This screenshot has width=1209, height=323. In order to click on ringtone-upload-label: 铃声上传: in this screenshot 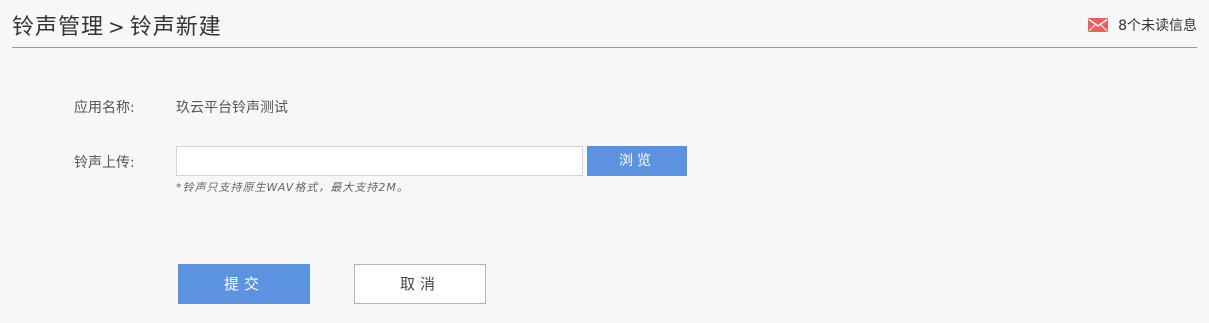, I will do `click(104, 163)`.